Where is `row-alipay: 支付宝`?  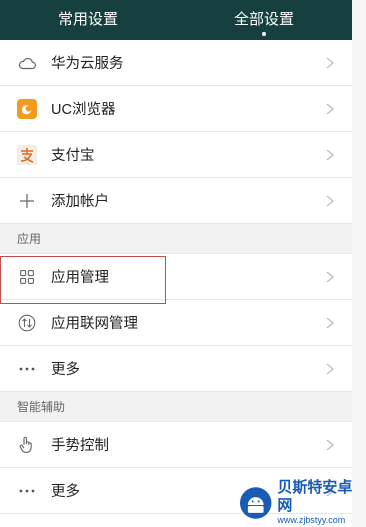
row-alipay: 支付宝 is located at coordinates (176, 155).